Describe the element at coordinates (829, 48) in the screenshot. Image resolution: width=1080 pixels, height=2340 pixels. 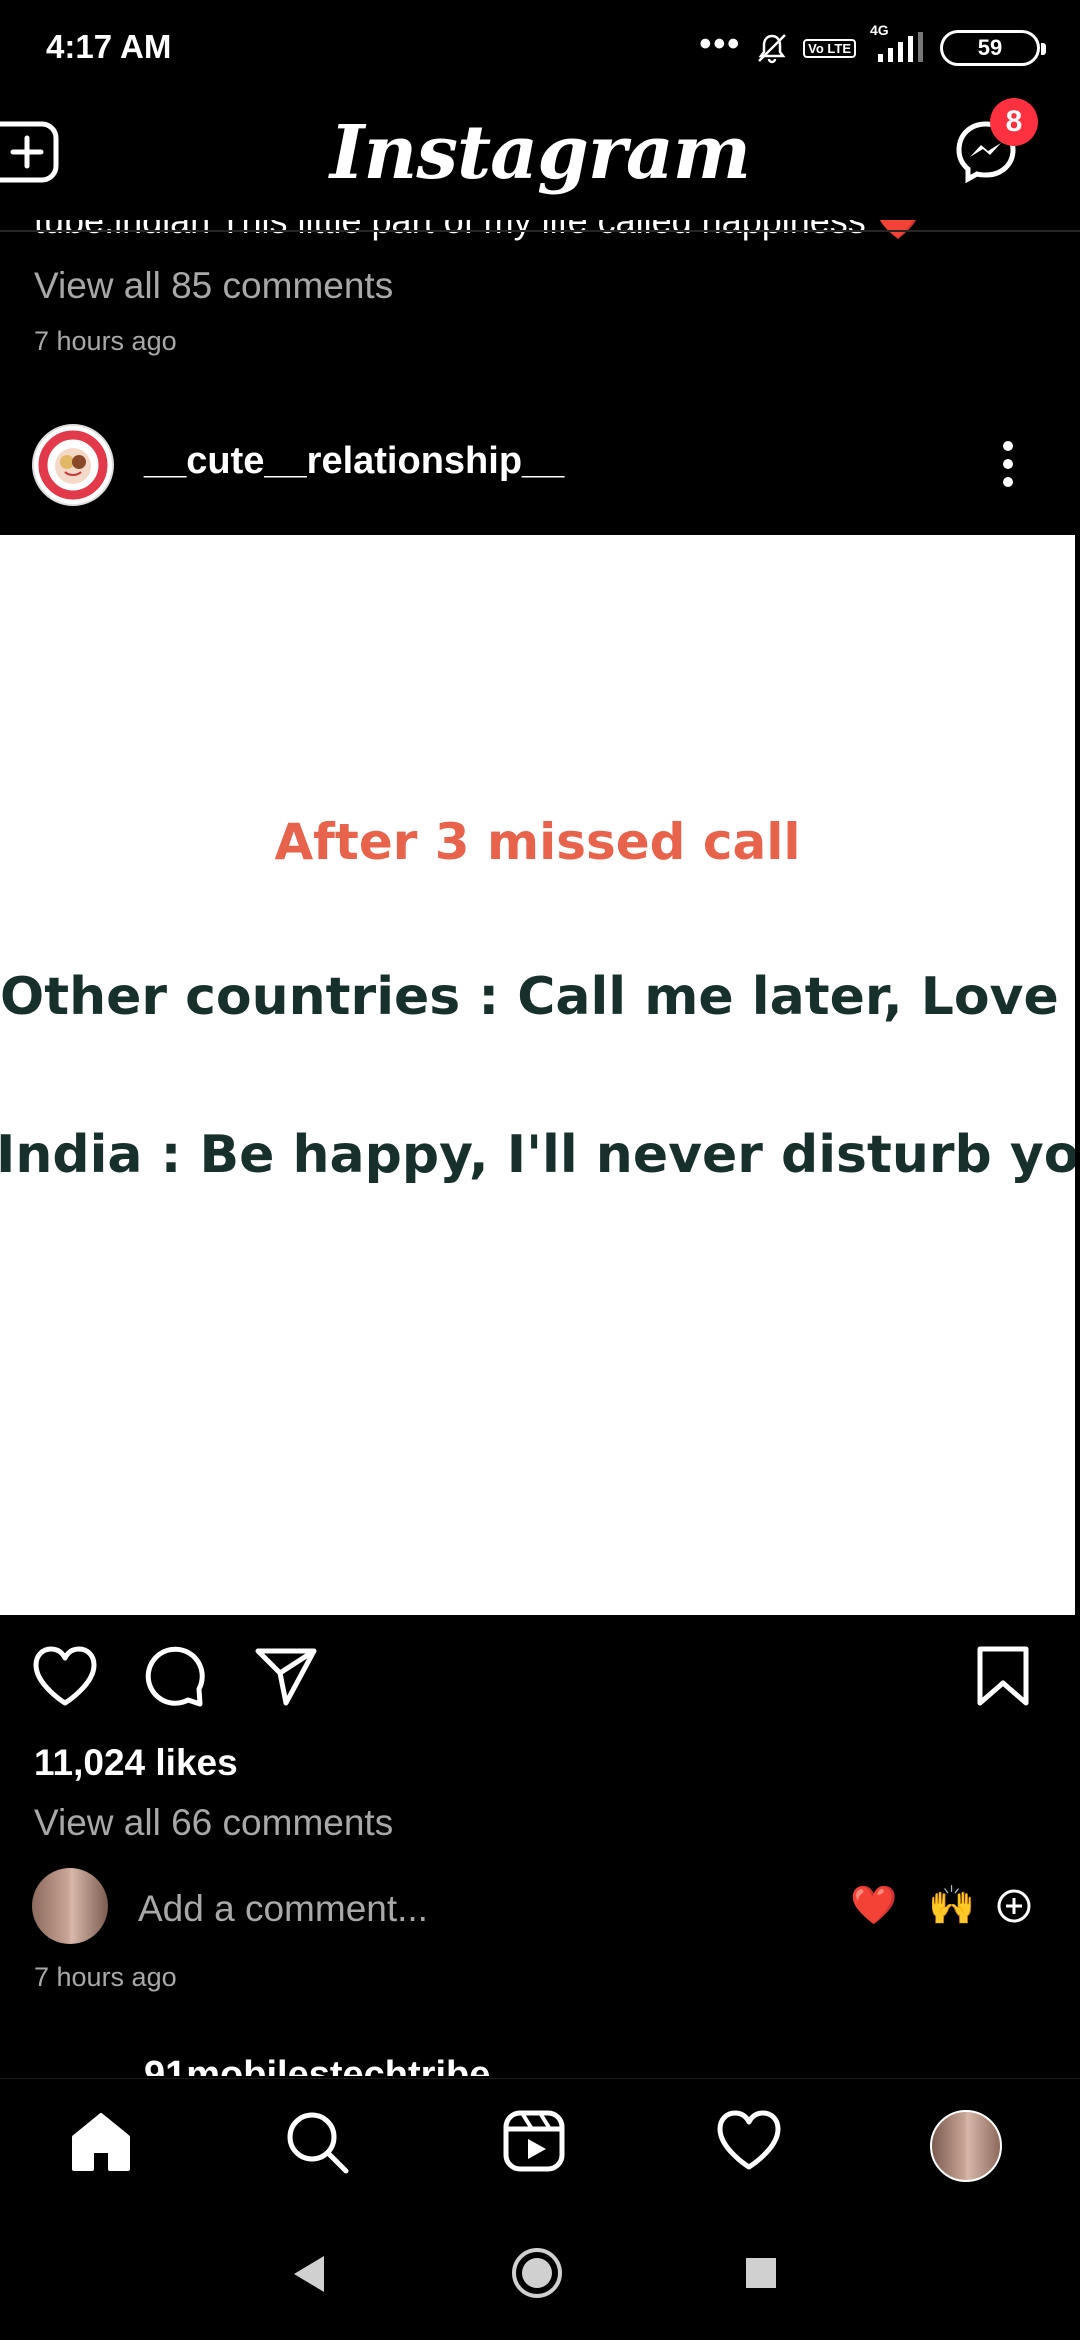
I see `volte-badge: Vo LTE` at that location.